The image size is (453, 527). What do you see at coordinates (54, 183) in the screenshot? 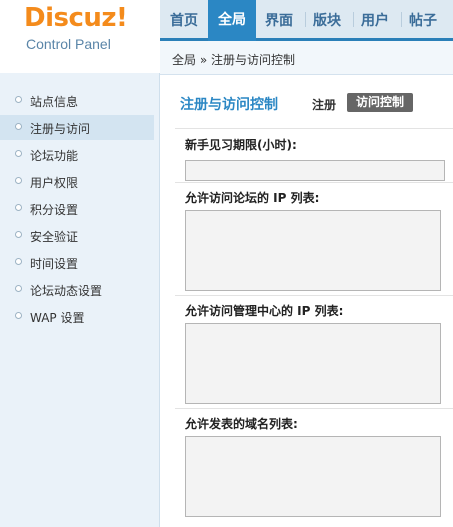
I see `sidebar-item-label: 用户权限` at bounding box center [54, 183].